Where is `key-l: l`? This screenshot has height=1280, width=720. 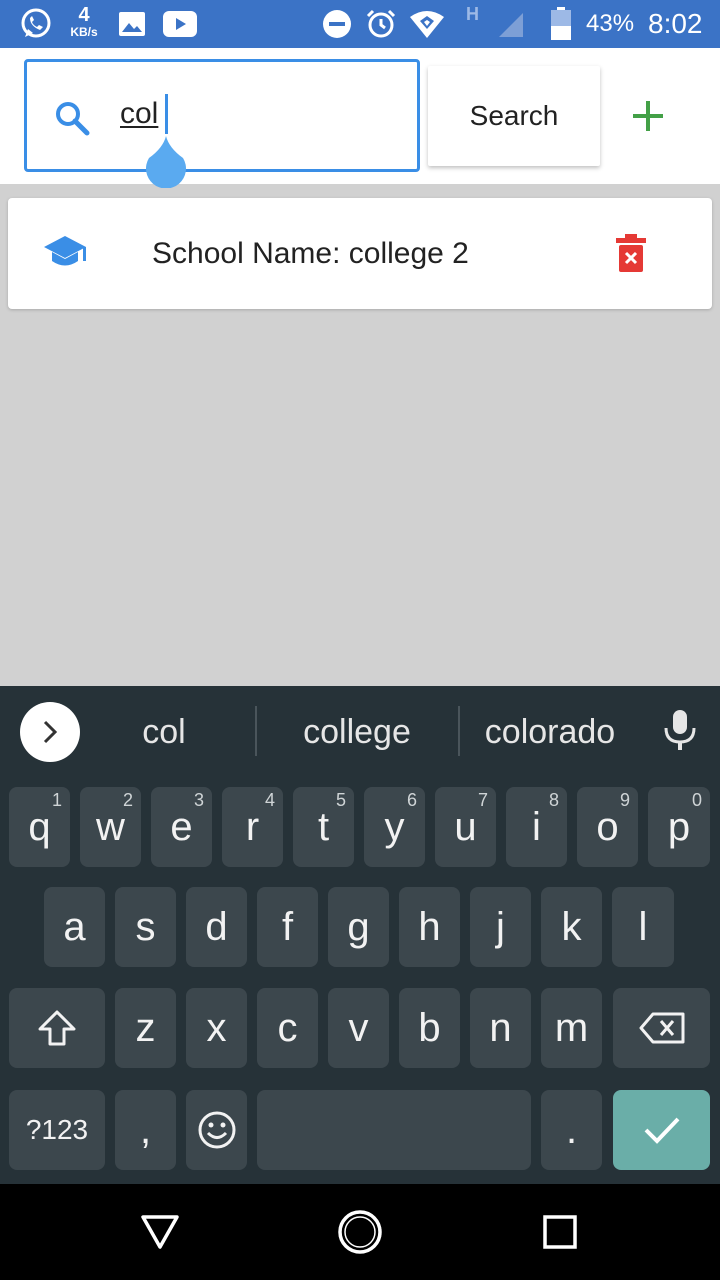 key-l: l is located at coordinates (643, 927).